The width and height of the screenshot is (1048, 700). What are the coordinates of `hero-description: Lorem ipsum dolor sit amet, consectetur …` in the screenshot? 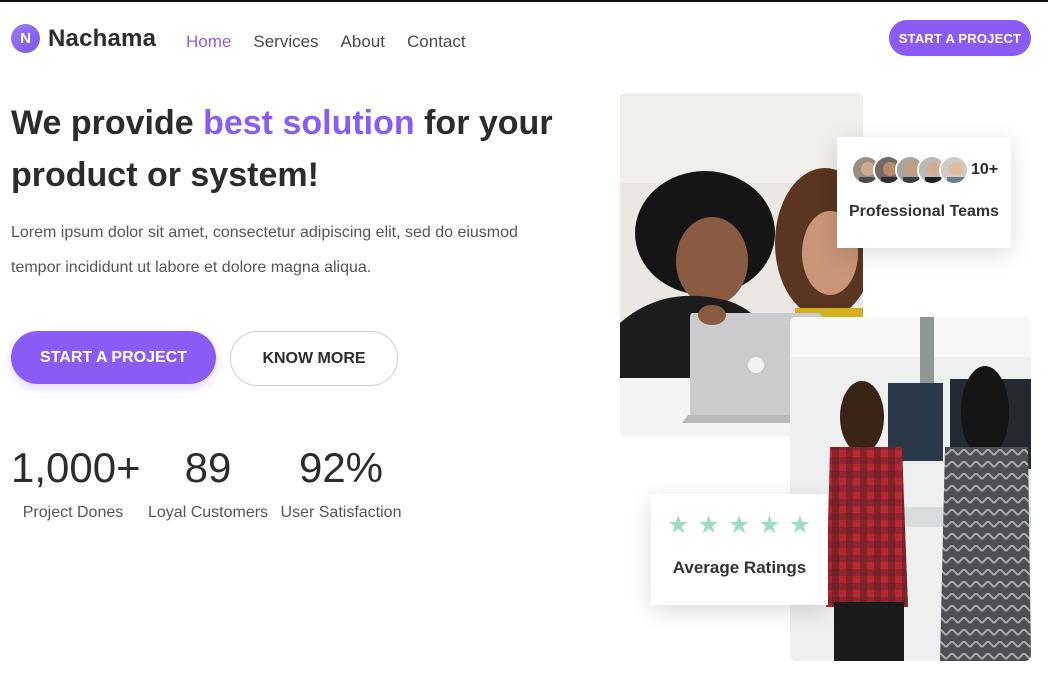 It's located at (264, 250).